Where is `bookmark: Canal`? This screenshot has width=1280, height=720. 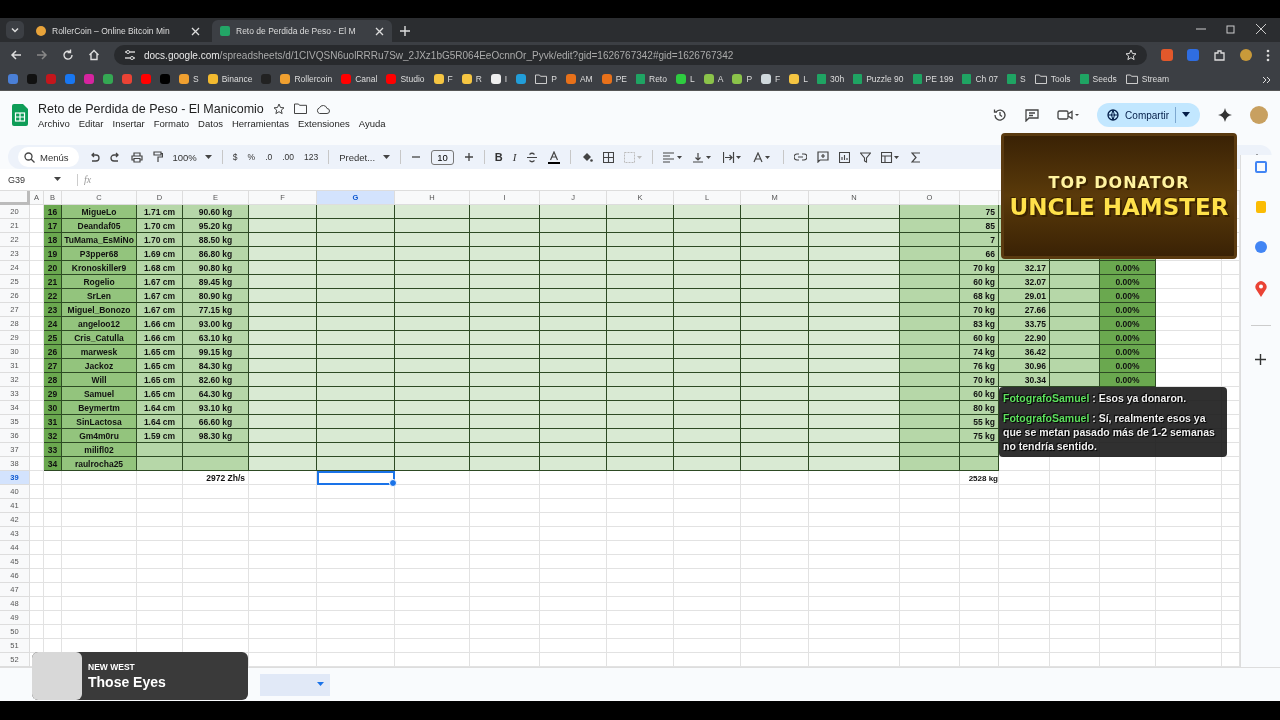 bookmark: Canal is located at coordinates (359, 79).